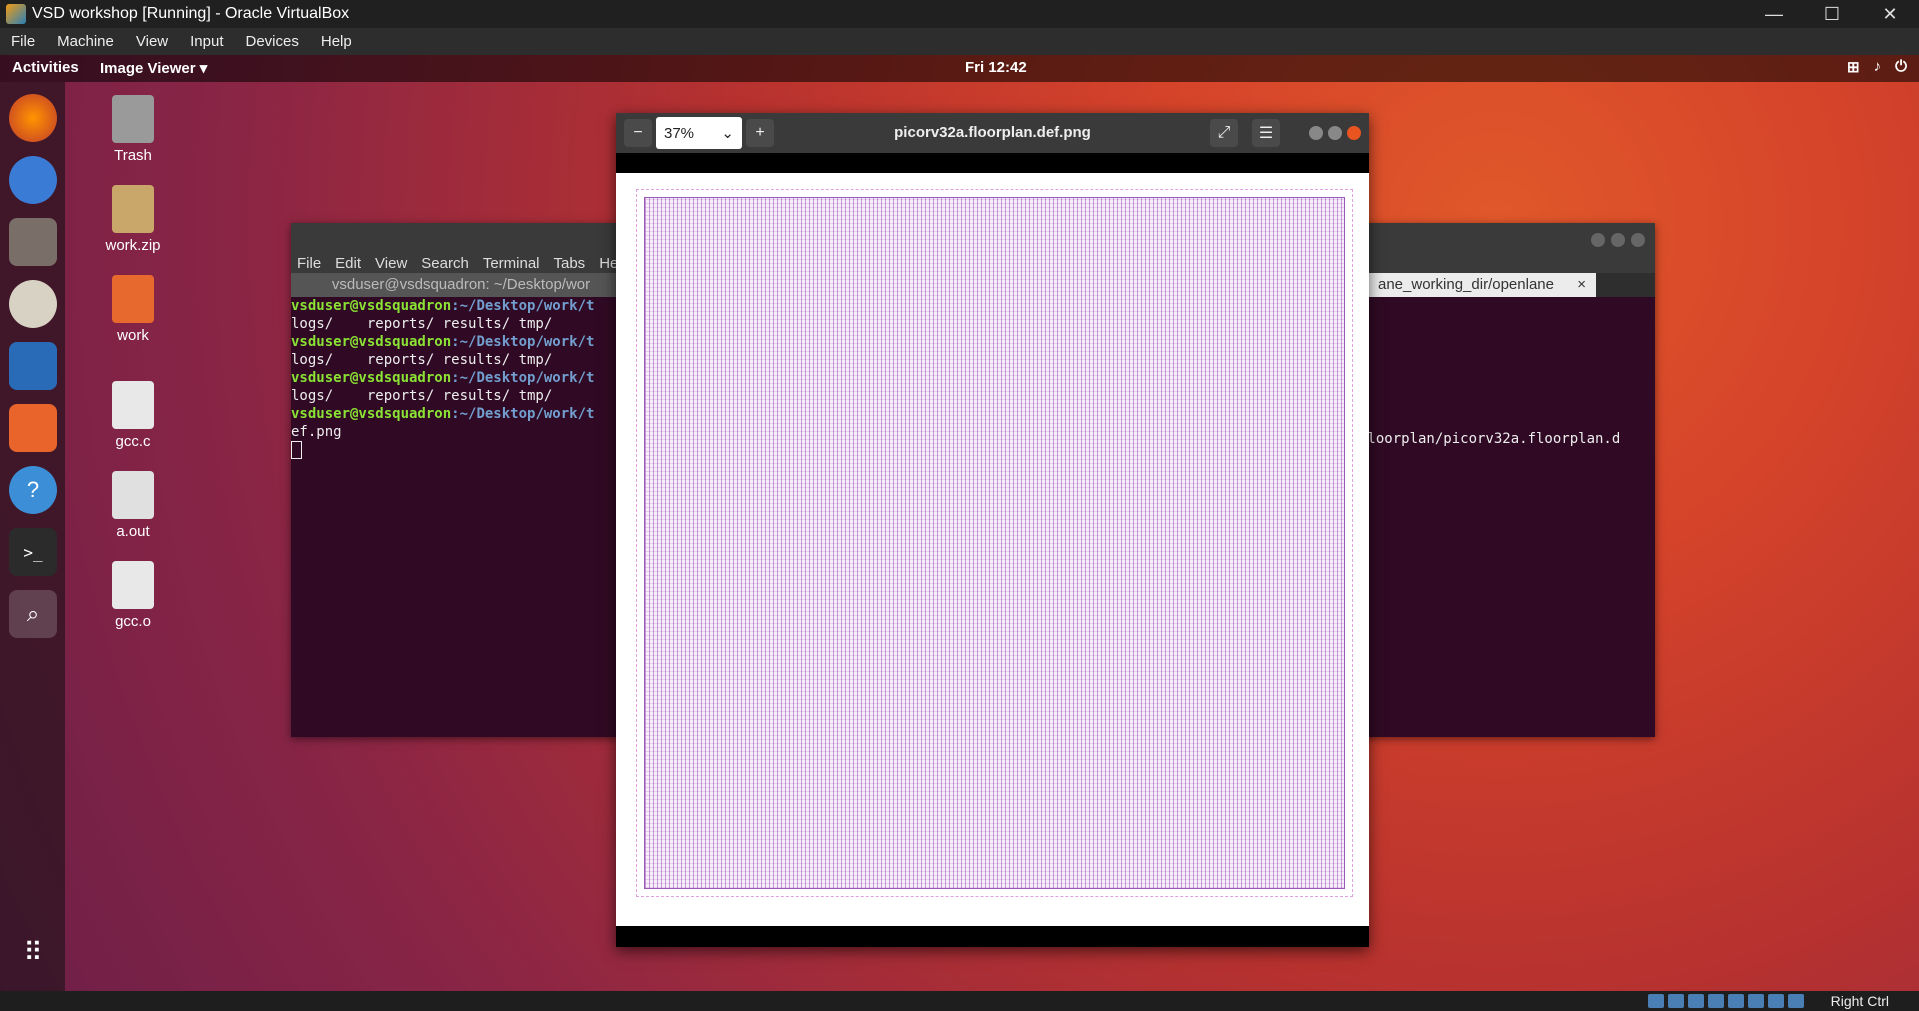  I want to click on desktop-icon-work-zip: work.zip, so click(133, 219).